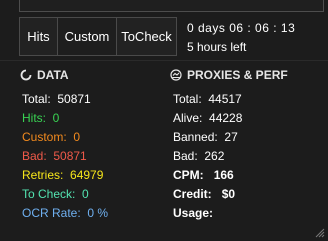 The height and width of the screenshot is (241, 328). What do you see at coordinates (195, 137) in the screenshot?
I see `stat-label: Banned:` at bounding box center [195, 137].